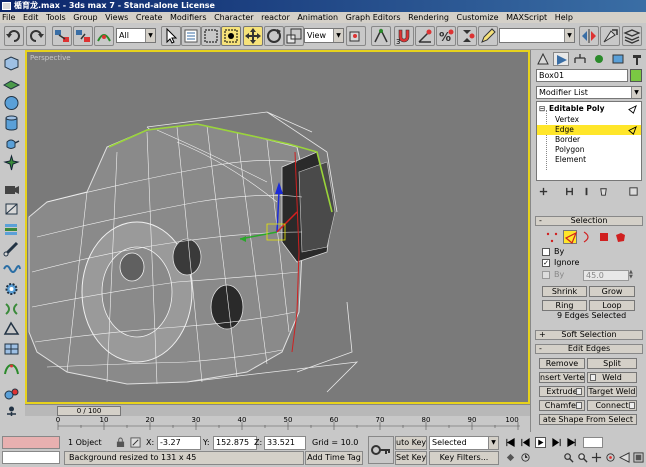  Describe the element at coordinates (8, 17) in the screenshot. I see `menu-file: File` at that location.